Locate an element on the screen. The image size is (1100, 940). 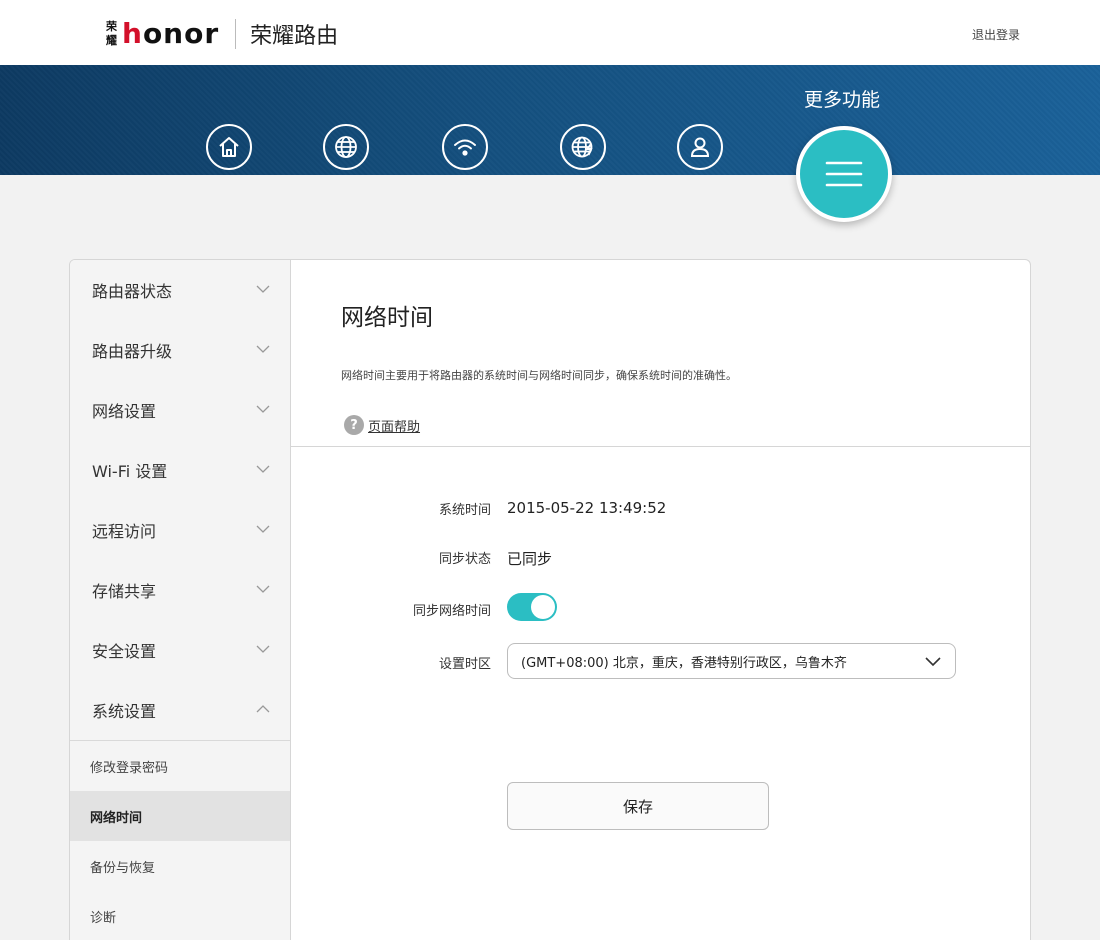
logout-link: 退出登录 is located at coordinates (996, 34).